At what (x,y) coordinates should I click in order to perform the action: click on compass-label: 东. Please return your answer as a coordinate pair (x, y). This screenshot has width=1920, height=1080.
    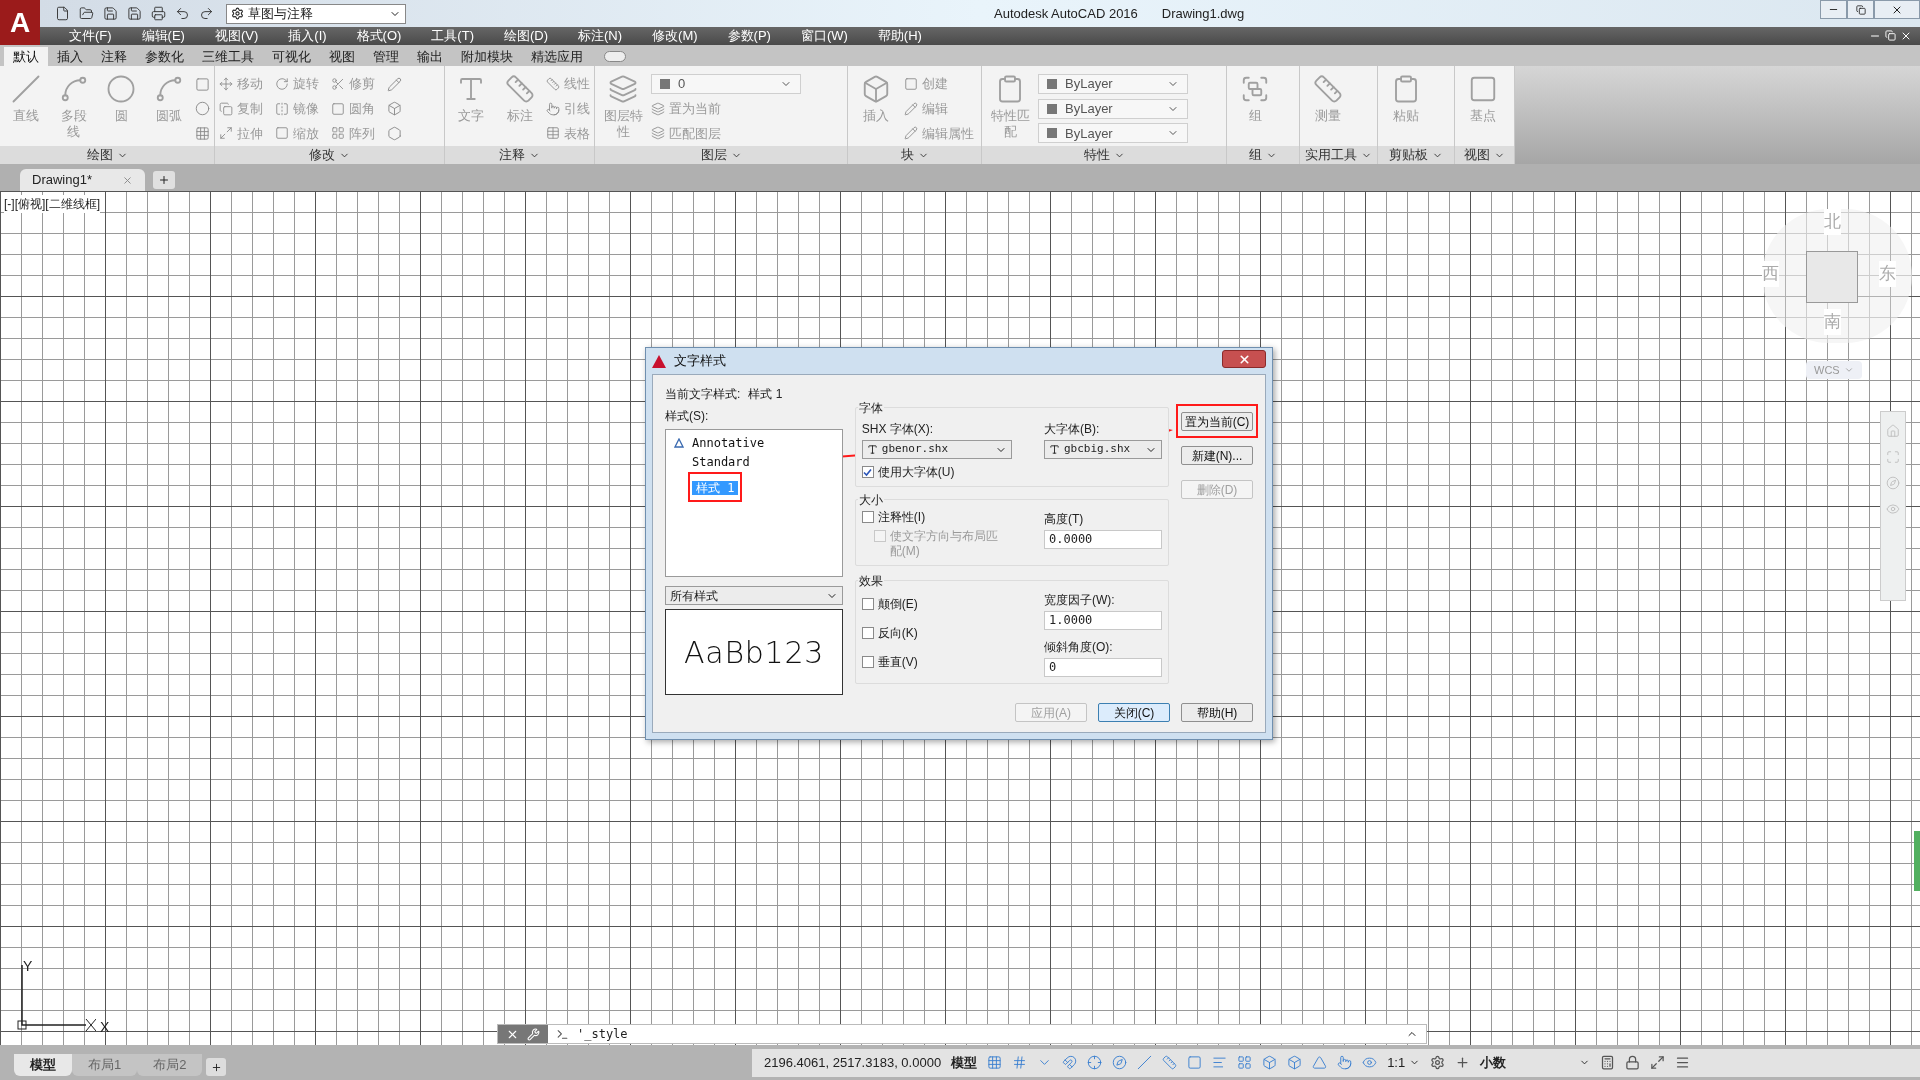
    Looking at the image, I should click on (1887, 274).